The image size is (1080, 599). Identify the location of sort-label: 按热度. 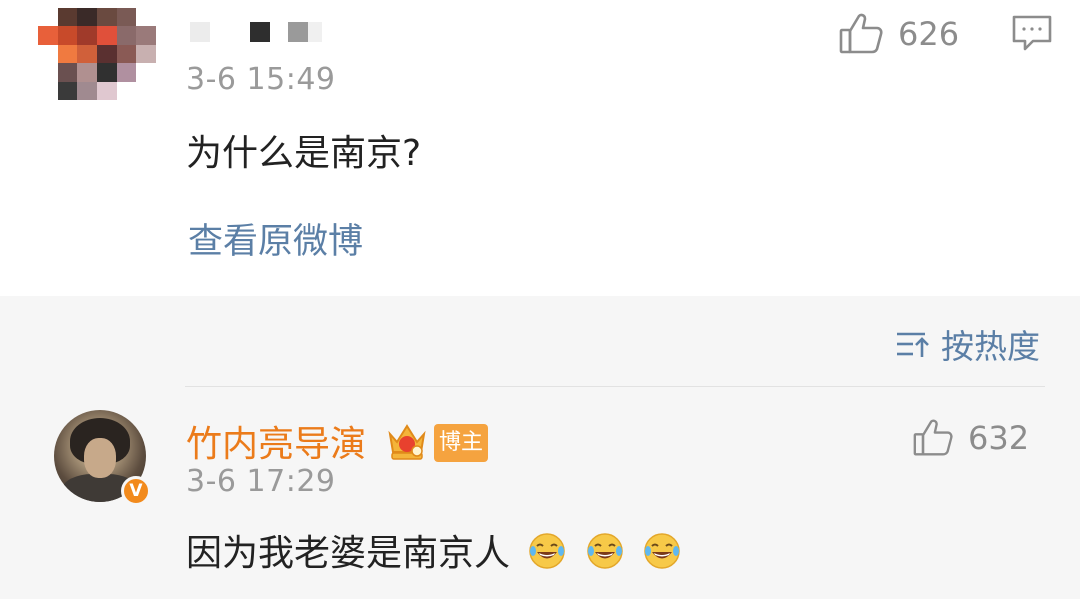
(990, 346).